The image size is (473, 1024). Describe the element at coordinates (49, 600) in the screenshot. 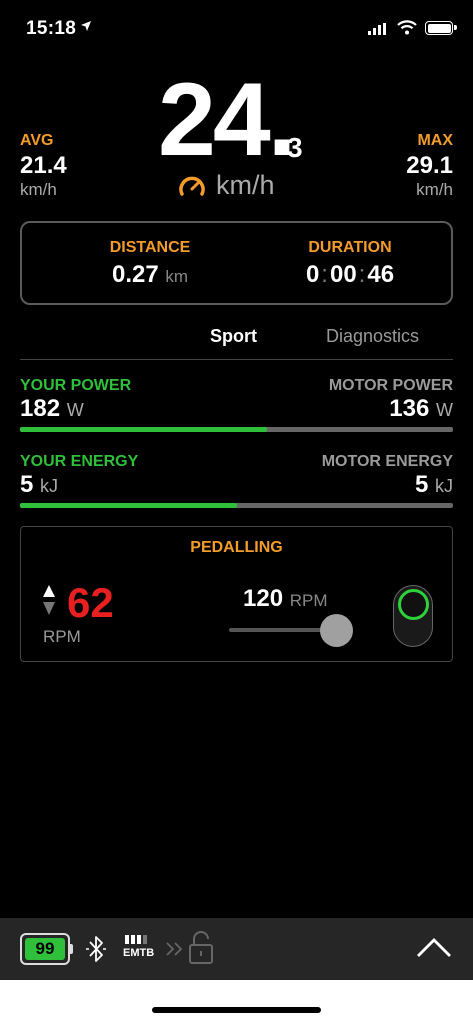

I see `cadence-trend-icon` at that location.